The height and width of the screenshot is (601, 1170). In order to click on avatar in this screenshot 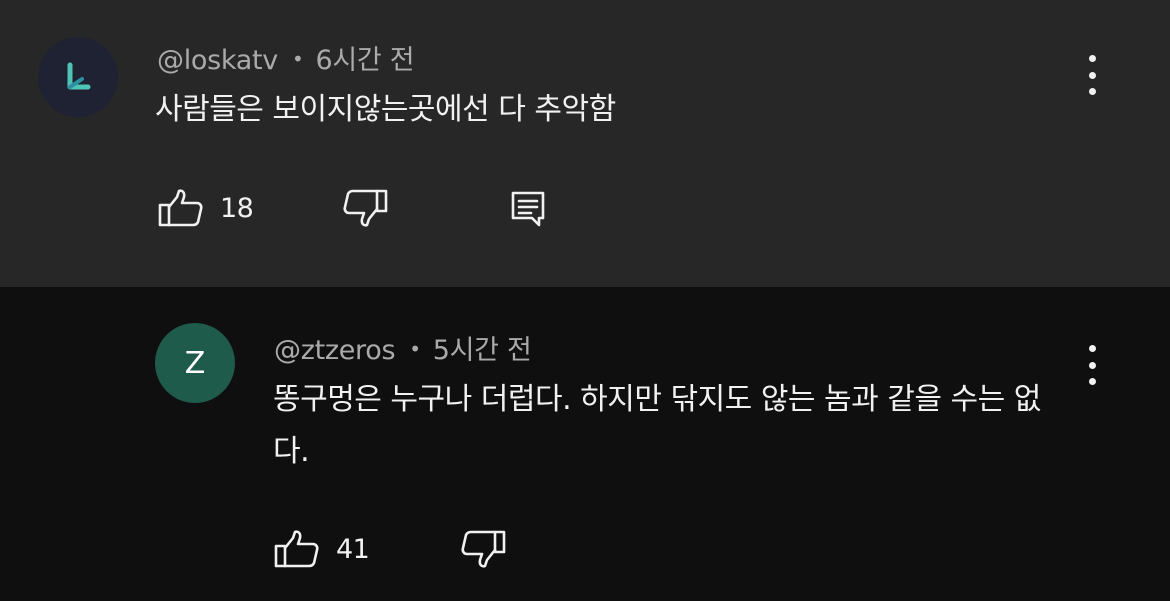, I will do `click(78, 77)`.